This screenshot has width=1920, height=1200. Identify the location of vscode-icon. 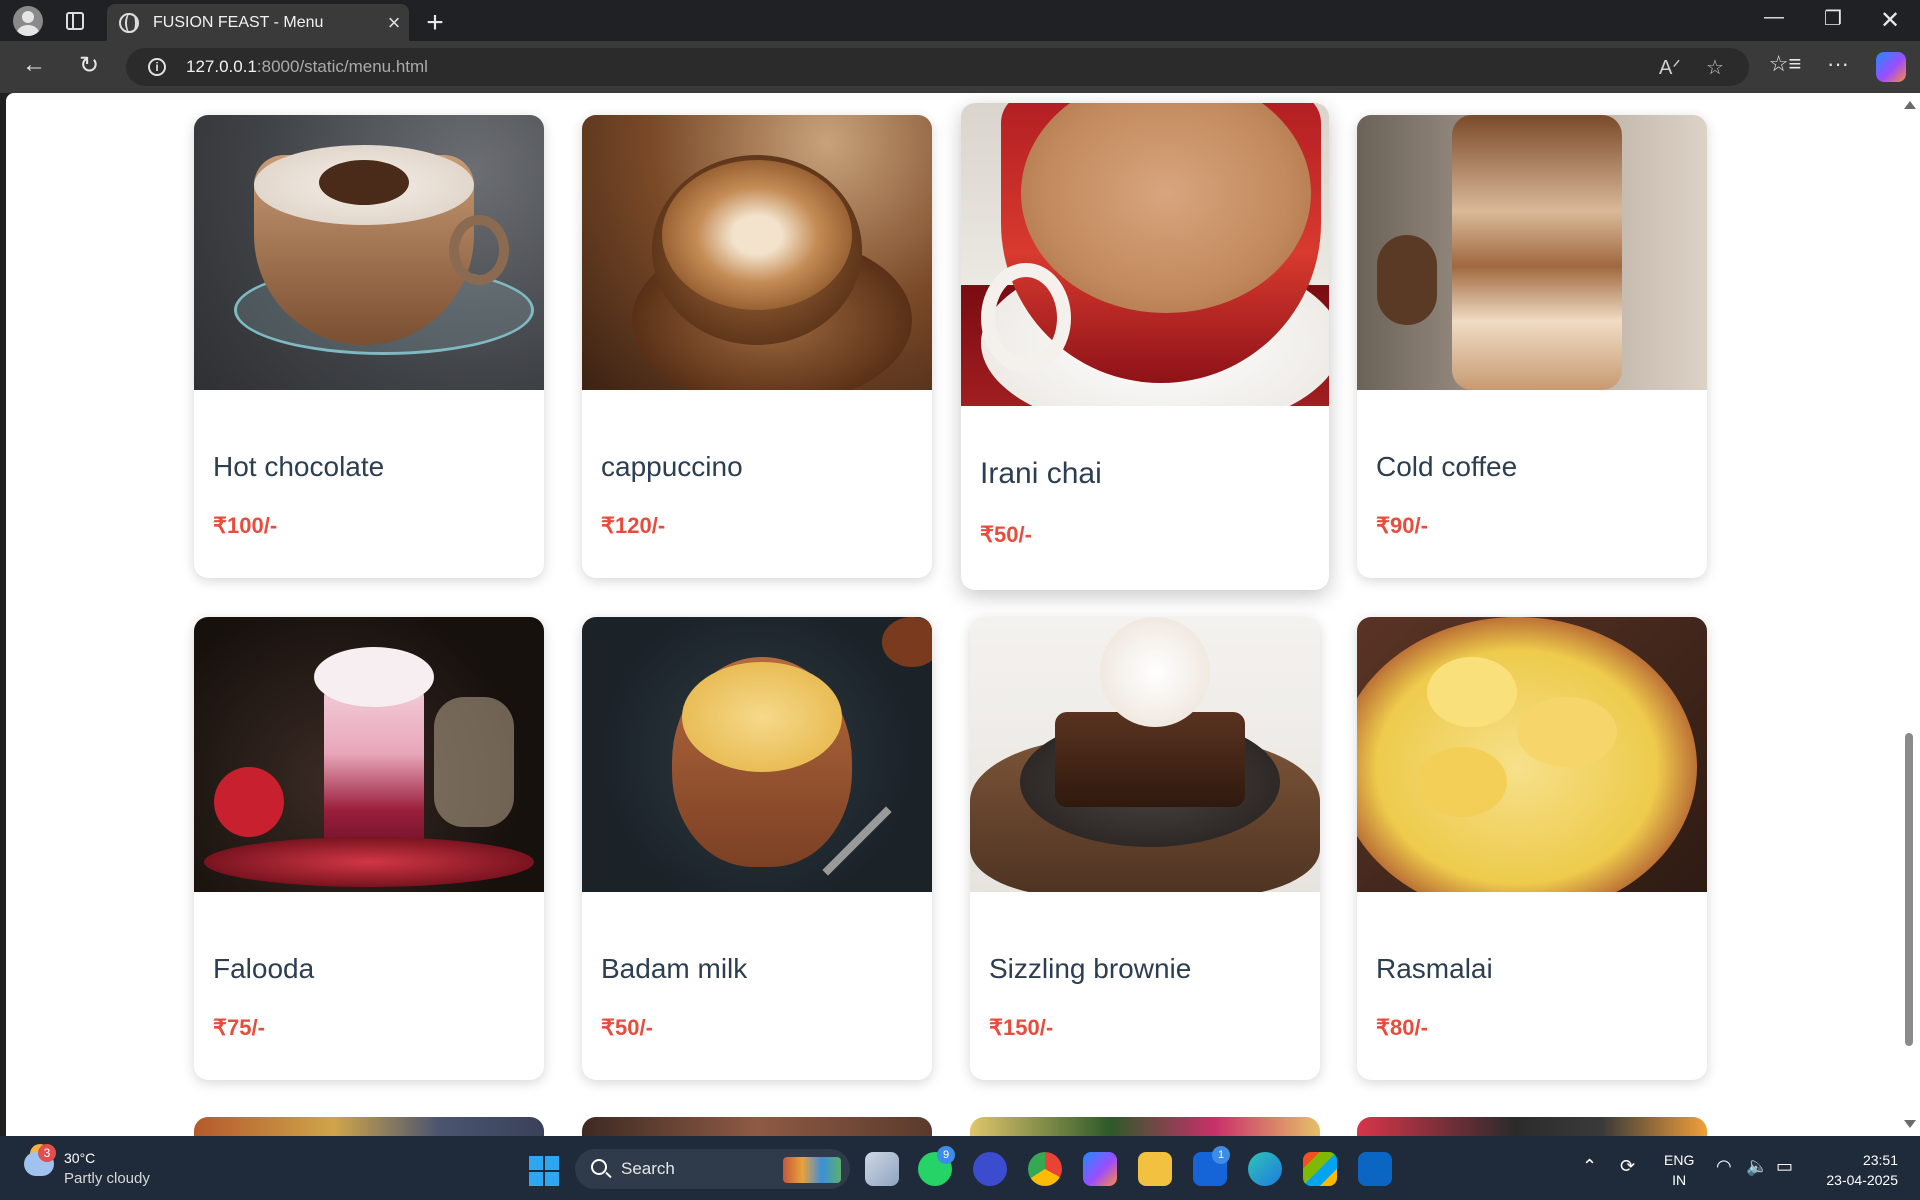
(1375, 1169).